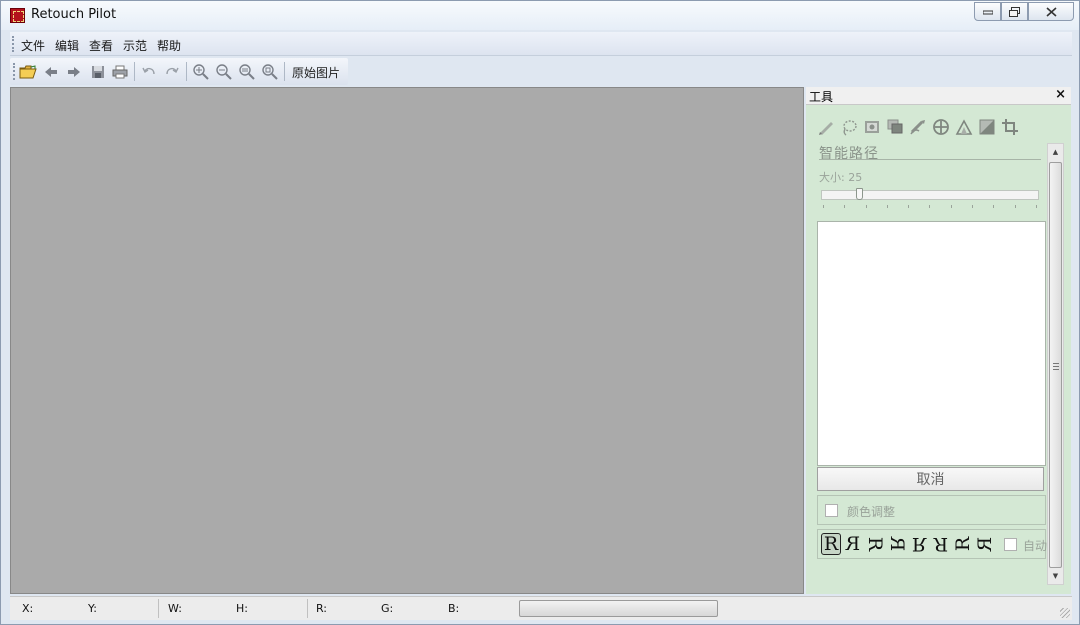  I want to click on minimize-button, so click(987, 11).